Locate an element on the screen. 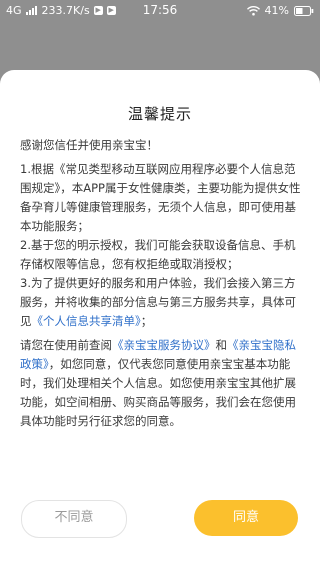  status-right: 41% is located at coordinates (280, 10).